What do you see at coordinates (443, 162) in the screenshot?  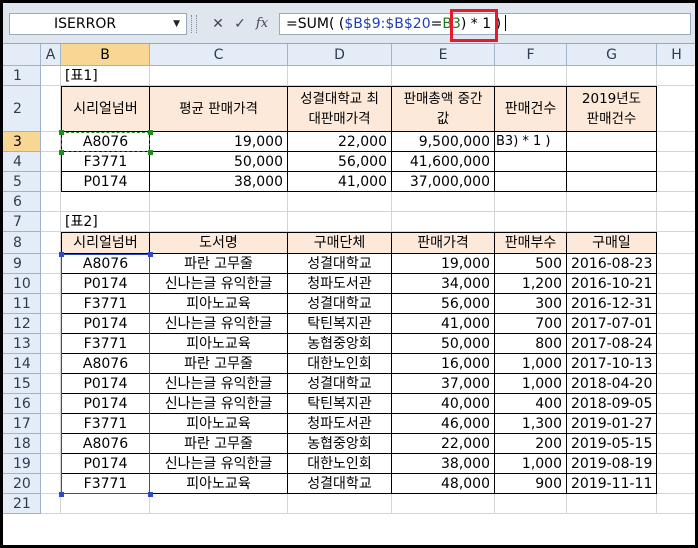 I see `table1-data-cell: 41,600,000` at bounding box center [443, 162].